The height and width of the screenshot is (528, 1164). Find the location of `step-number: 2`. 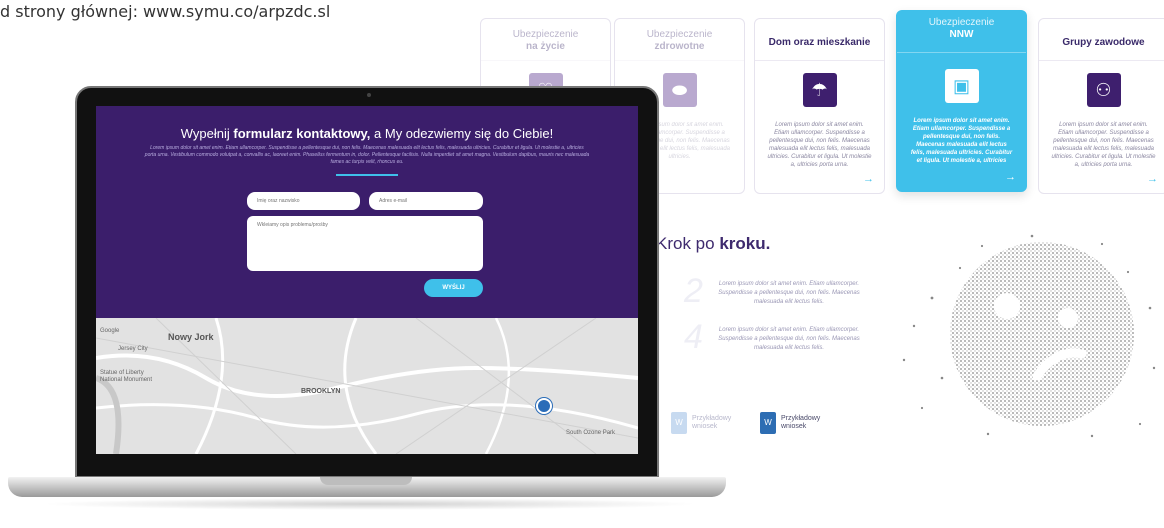

step-number: 2 is located at coordinates (693, 291).